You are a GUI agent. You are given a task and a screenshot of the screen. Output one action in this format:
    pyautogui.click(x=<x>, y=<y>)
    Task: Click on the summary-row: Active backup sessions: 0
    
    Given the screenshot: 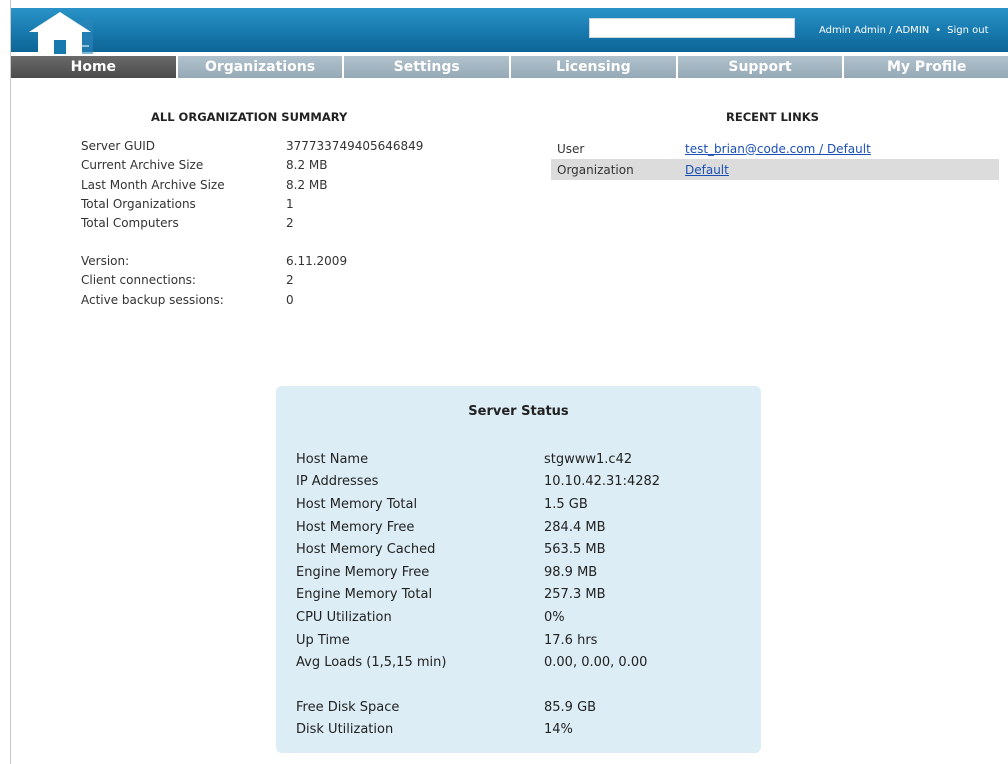 What is the action you would take?
    pyautogui.click(x=214, y=300)
    